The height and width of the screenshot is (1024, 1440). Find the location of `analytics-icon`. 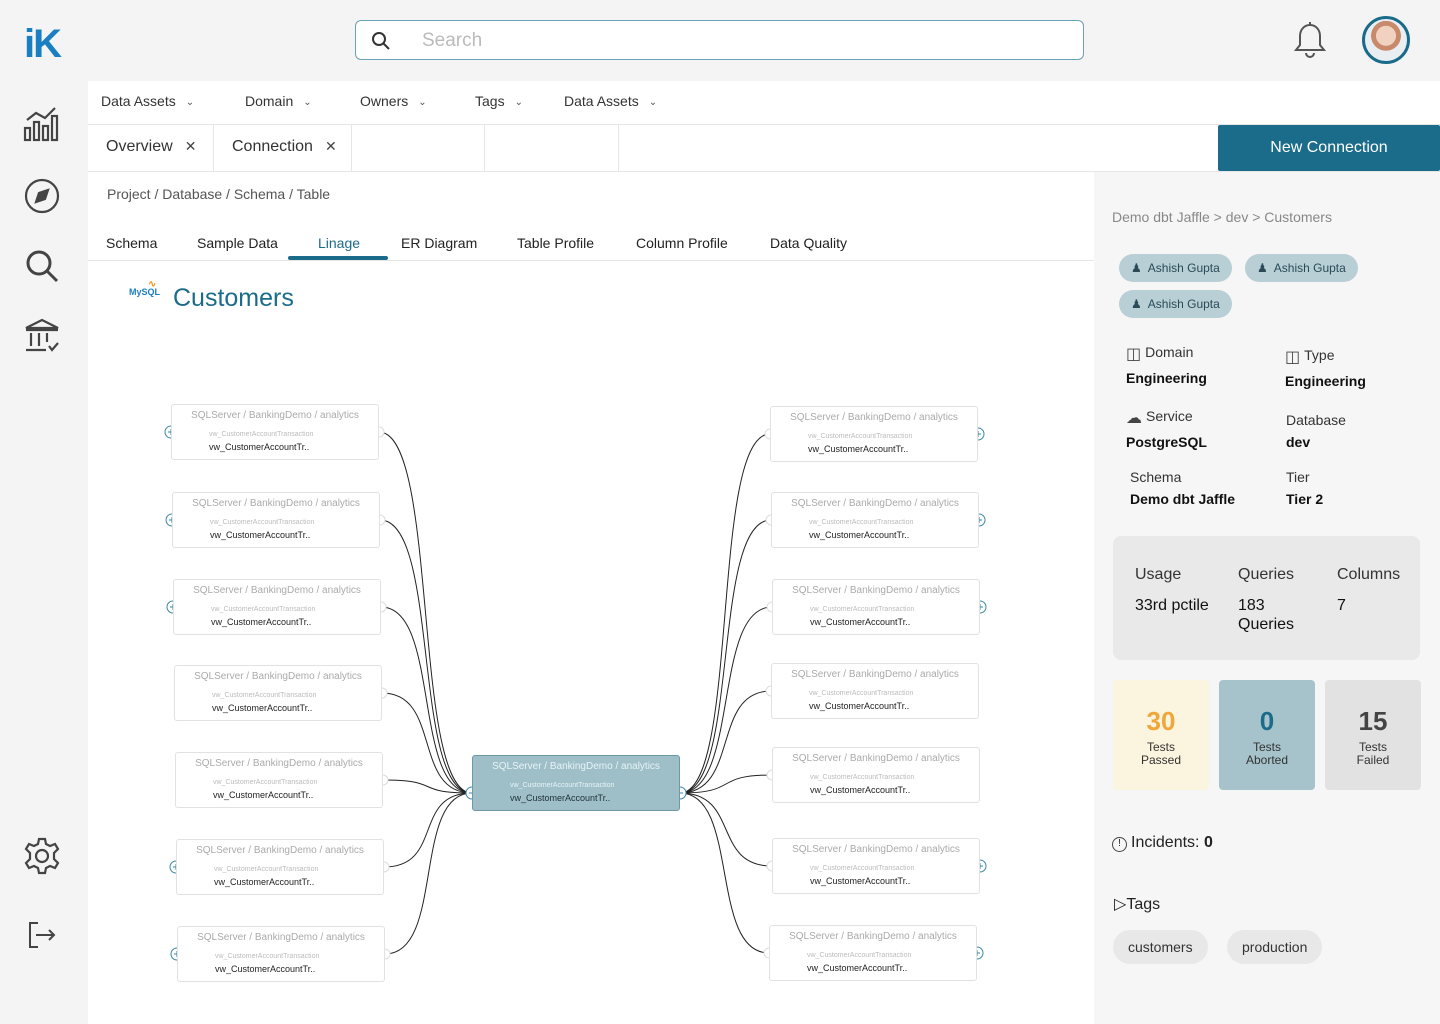

analytics-icon is located at coordinates (42, 124).